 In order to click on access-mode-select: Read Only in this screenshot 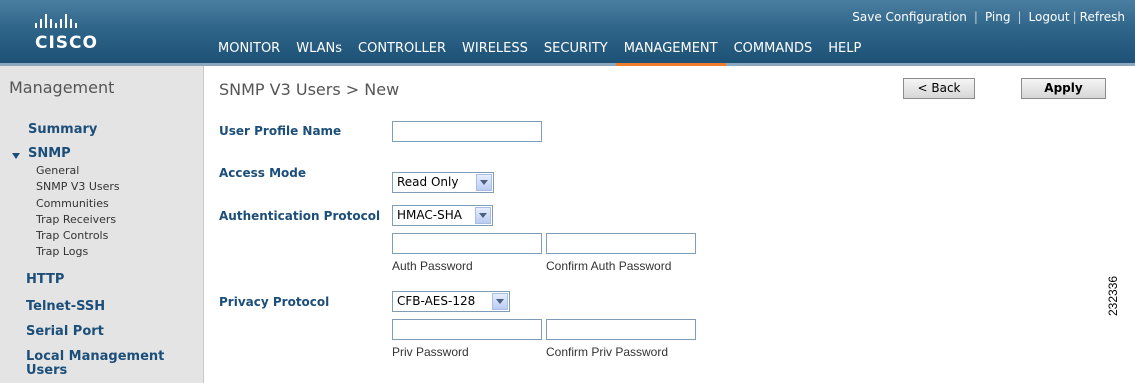, I will do `click(443, 182)`.